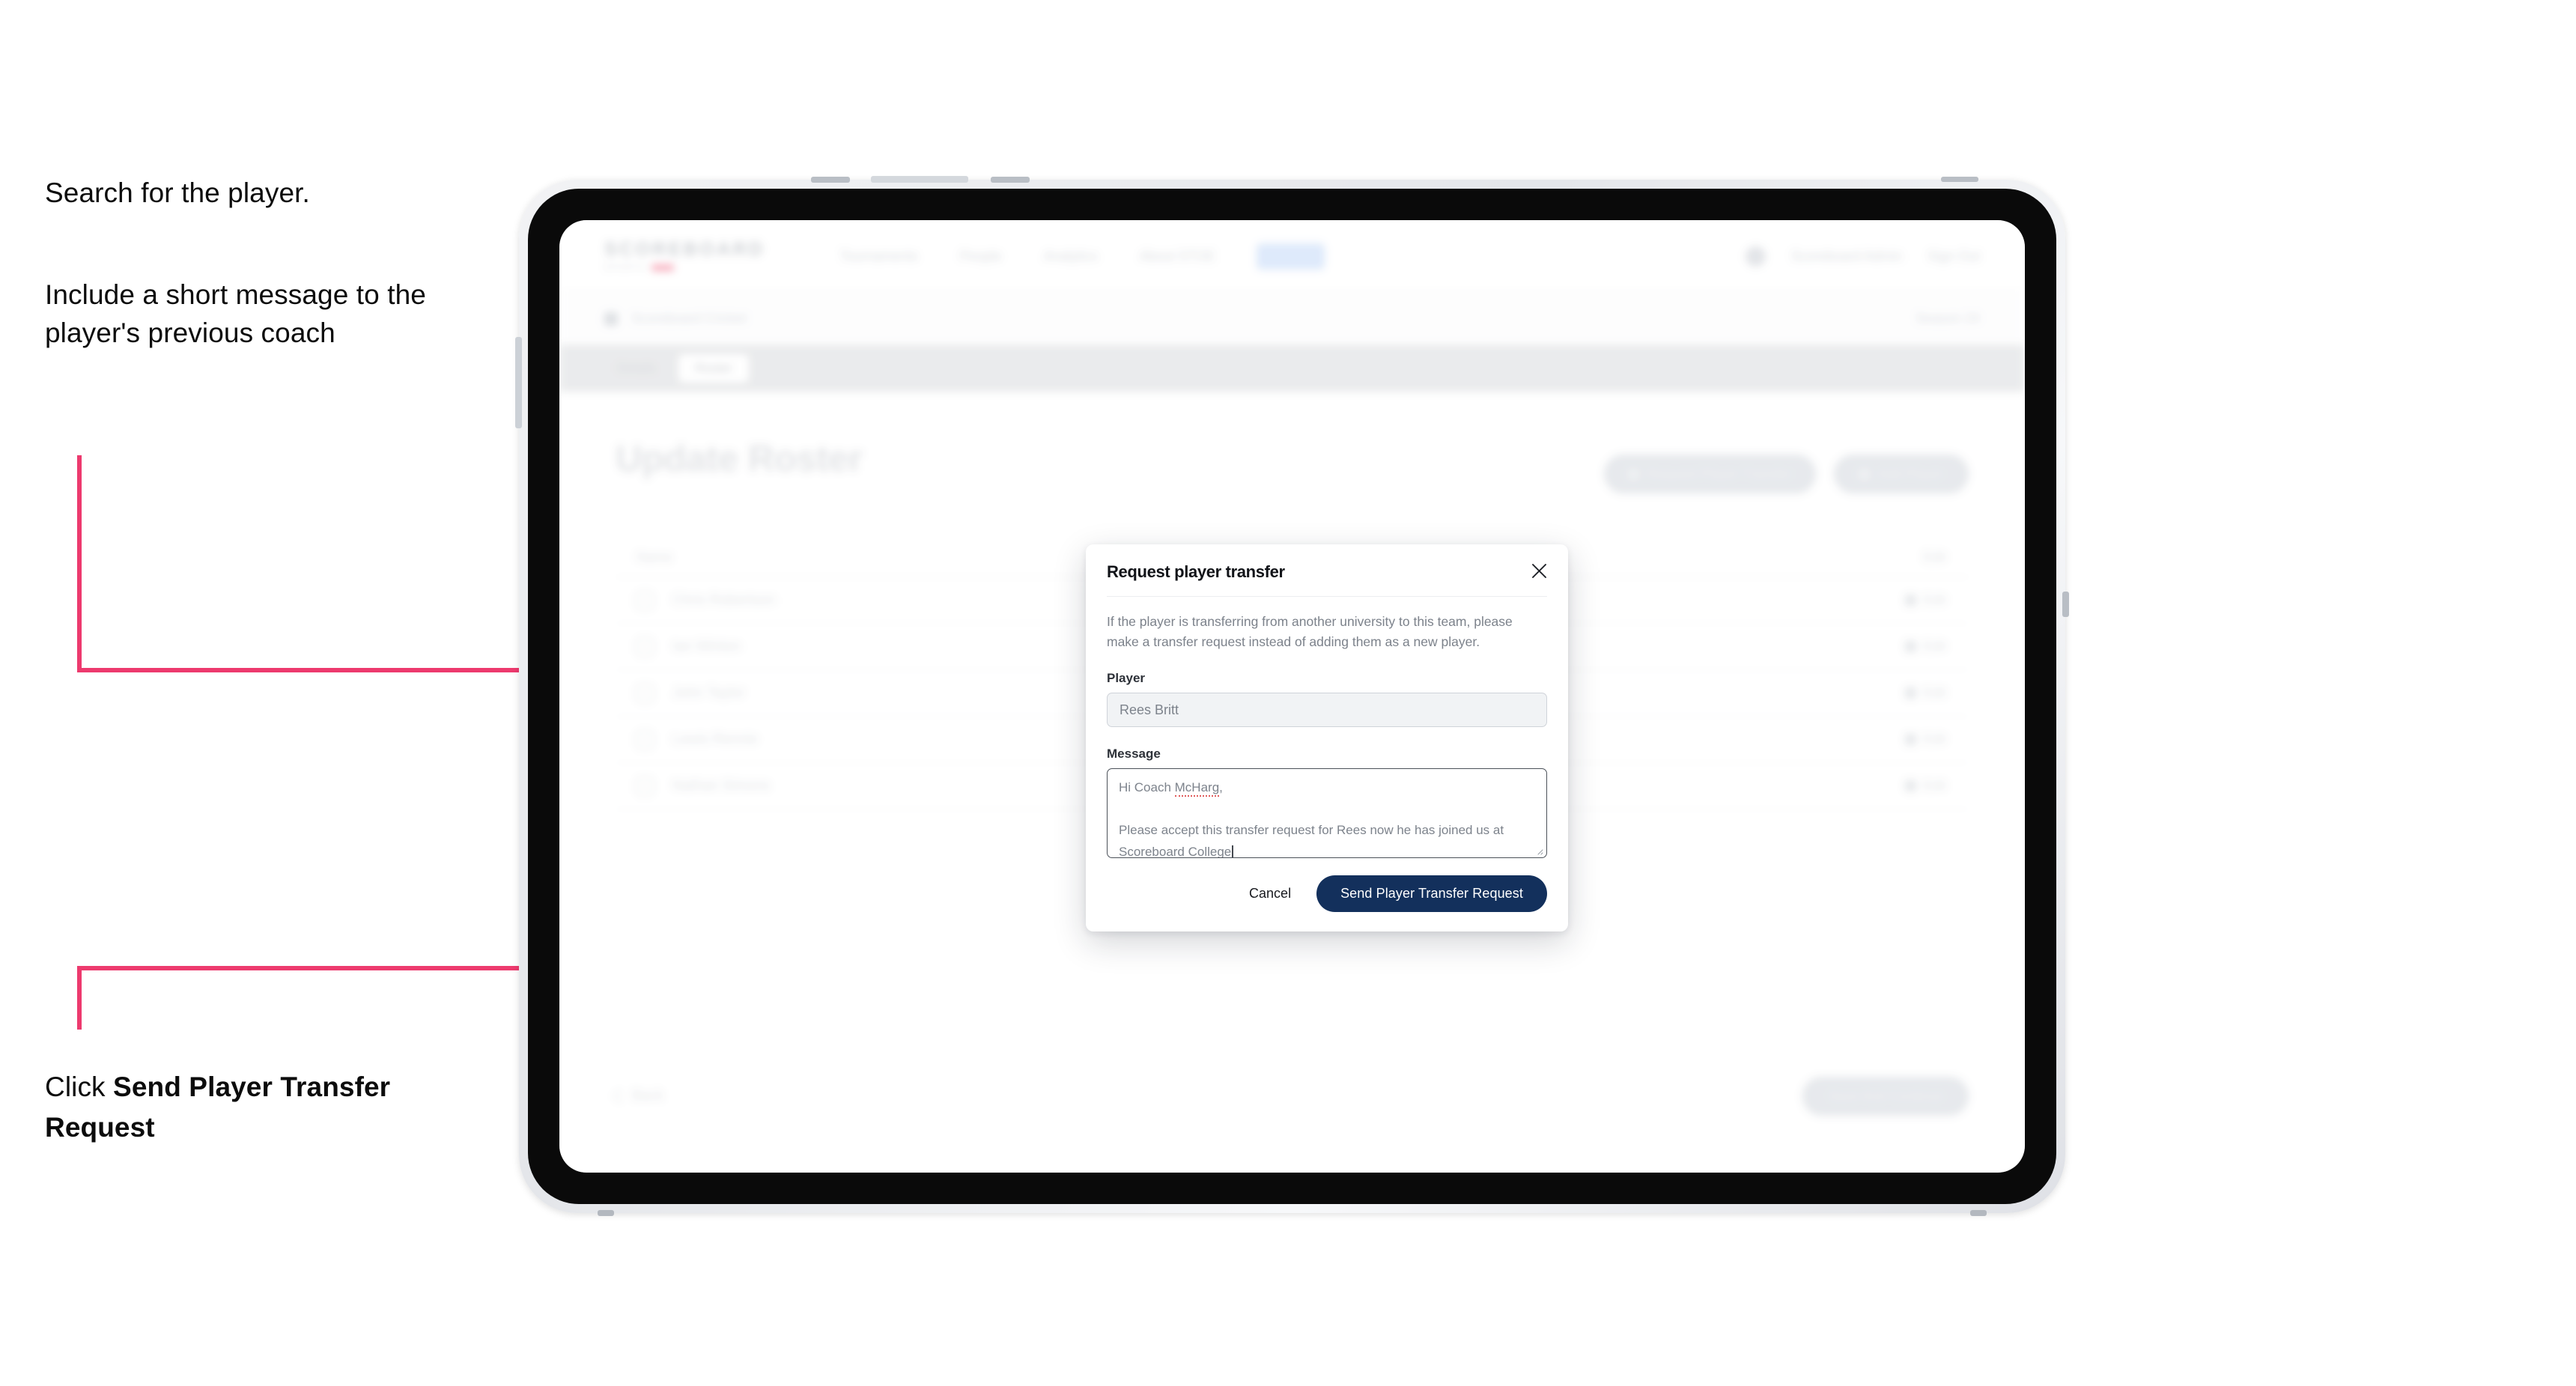 Image resolution: width=2576 pixels, height=1386 pixels. What do you see at coordinates (1538, 850) in the screenshot?
I see `resize-handle-icon` at bounding box center [1538, 850].